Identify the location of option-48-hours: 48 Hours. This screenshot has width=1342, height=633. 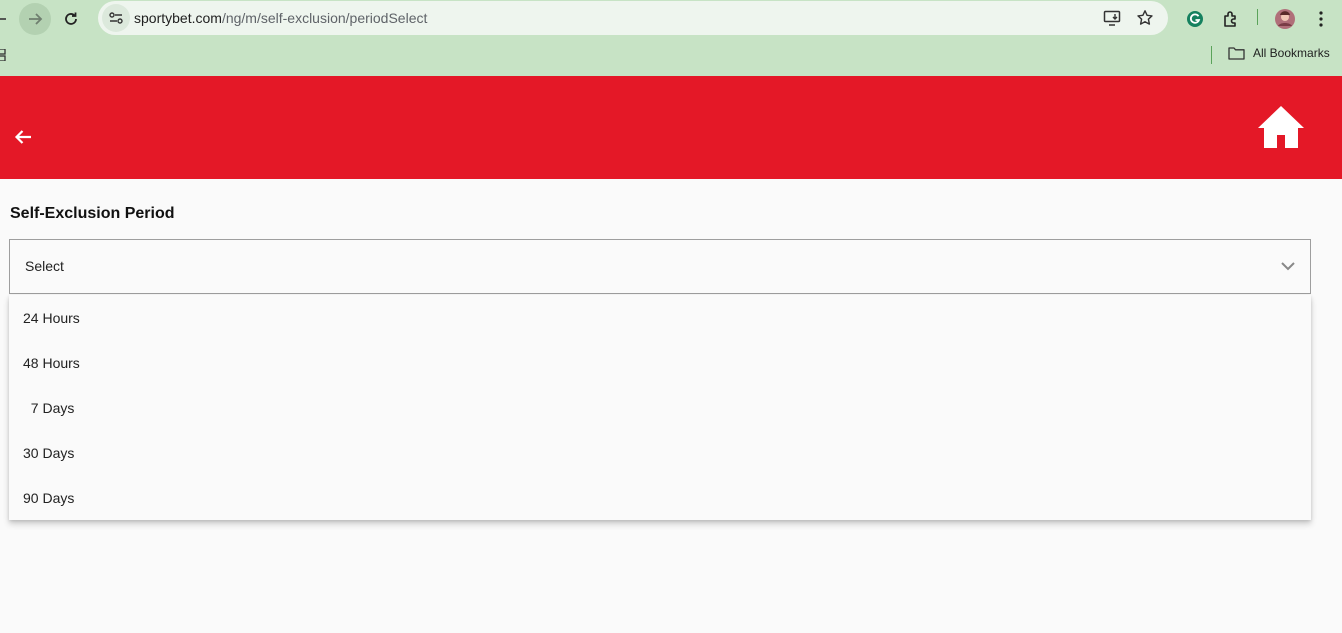
(660, 362).